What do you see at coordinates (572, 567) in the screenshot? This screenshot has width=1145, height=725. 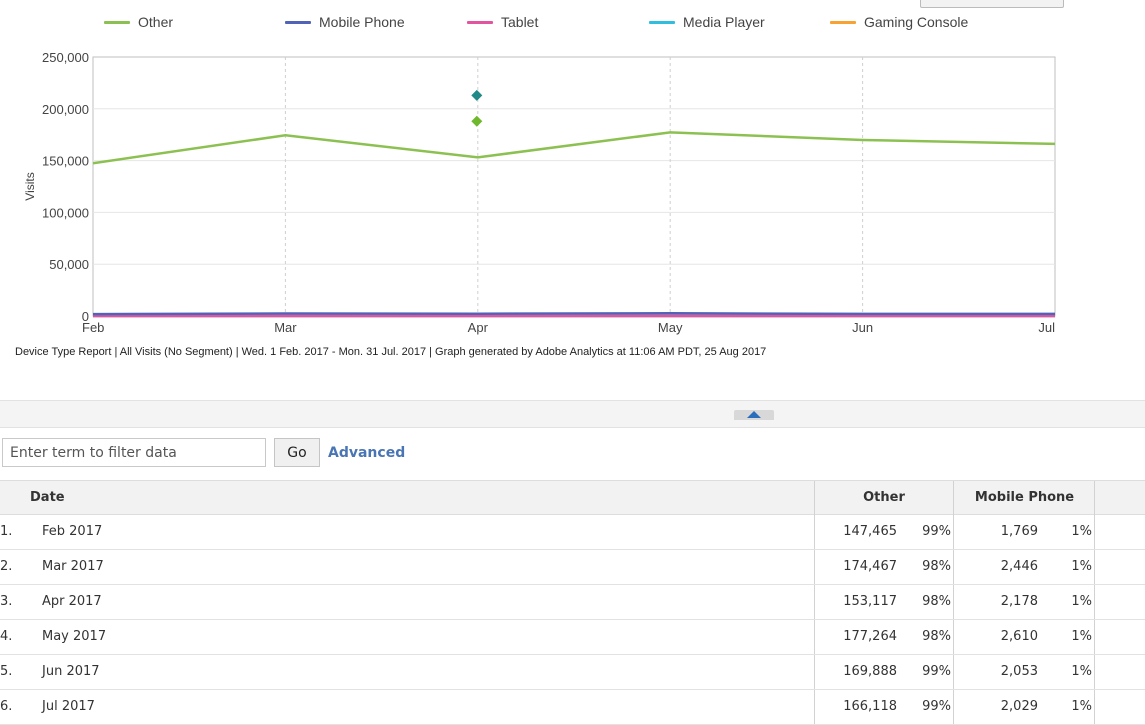 I see `table-row: 2. Mar 2017 174,467 98% 2,446 1%` at bounding box center [572, 567].